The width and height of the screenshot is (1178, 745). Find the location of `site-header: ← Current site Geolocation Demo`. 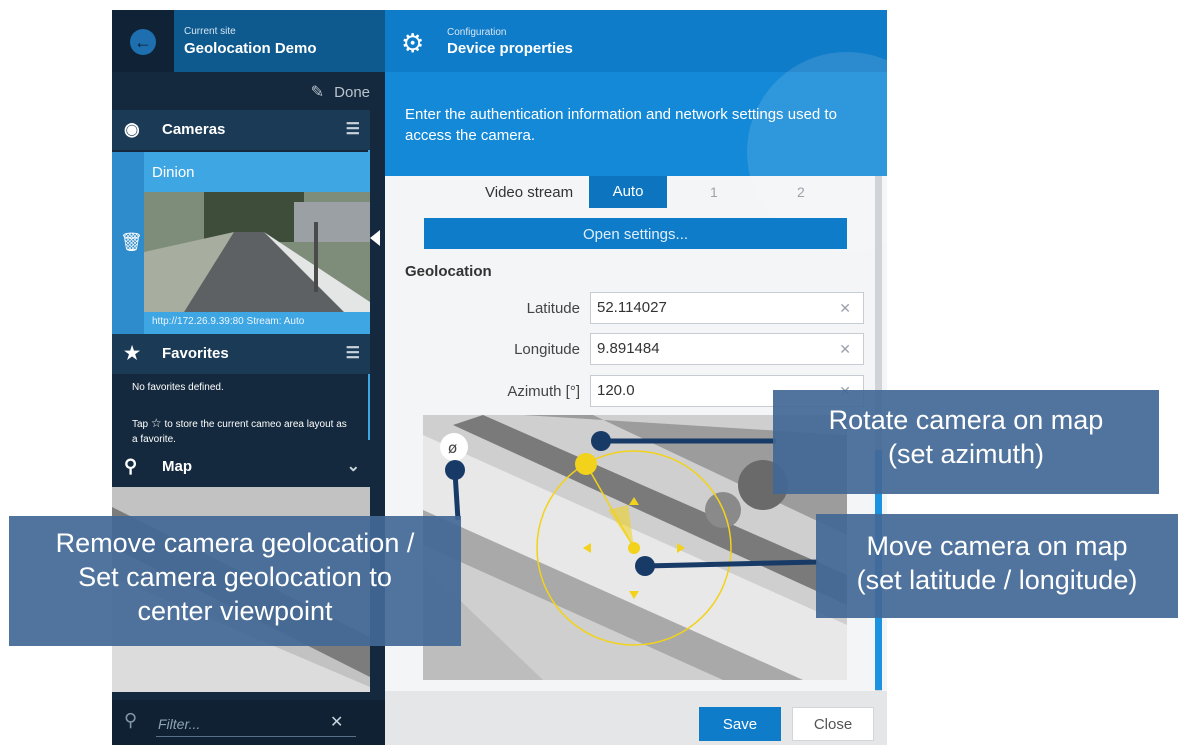

site-header: ← Current site Geolocation Demo is located at coordinates (248, 41).